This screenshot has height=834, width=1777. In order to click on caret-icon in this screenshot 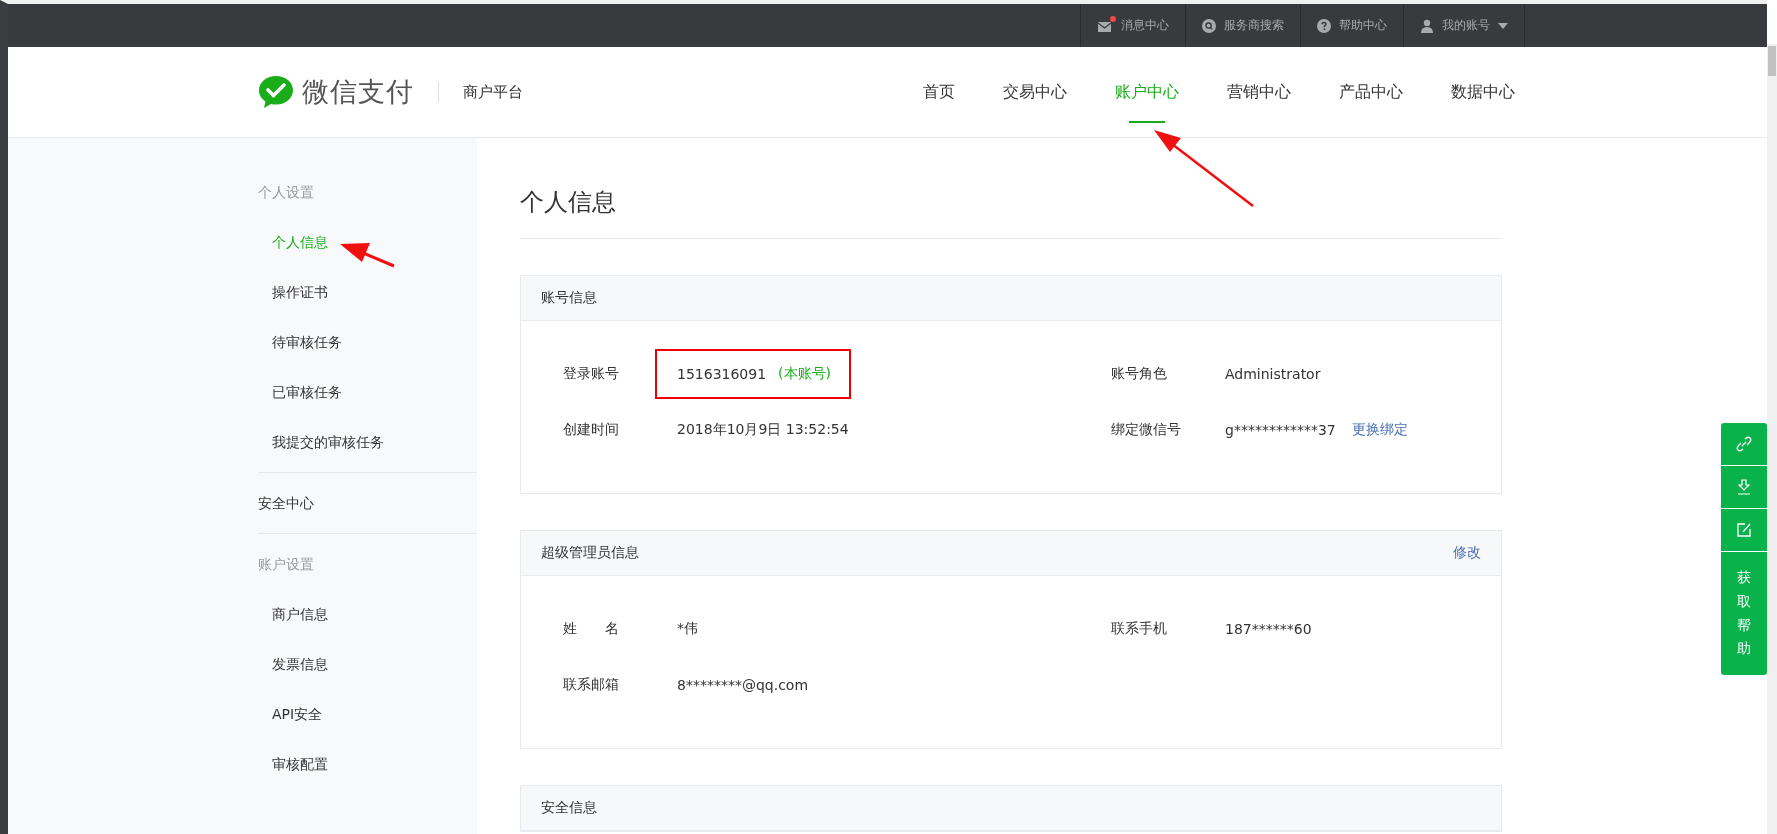, I will do `click(1503, 25)`.